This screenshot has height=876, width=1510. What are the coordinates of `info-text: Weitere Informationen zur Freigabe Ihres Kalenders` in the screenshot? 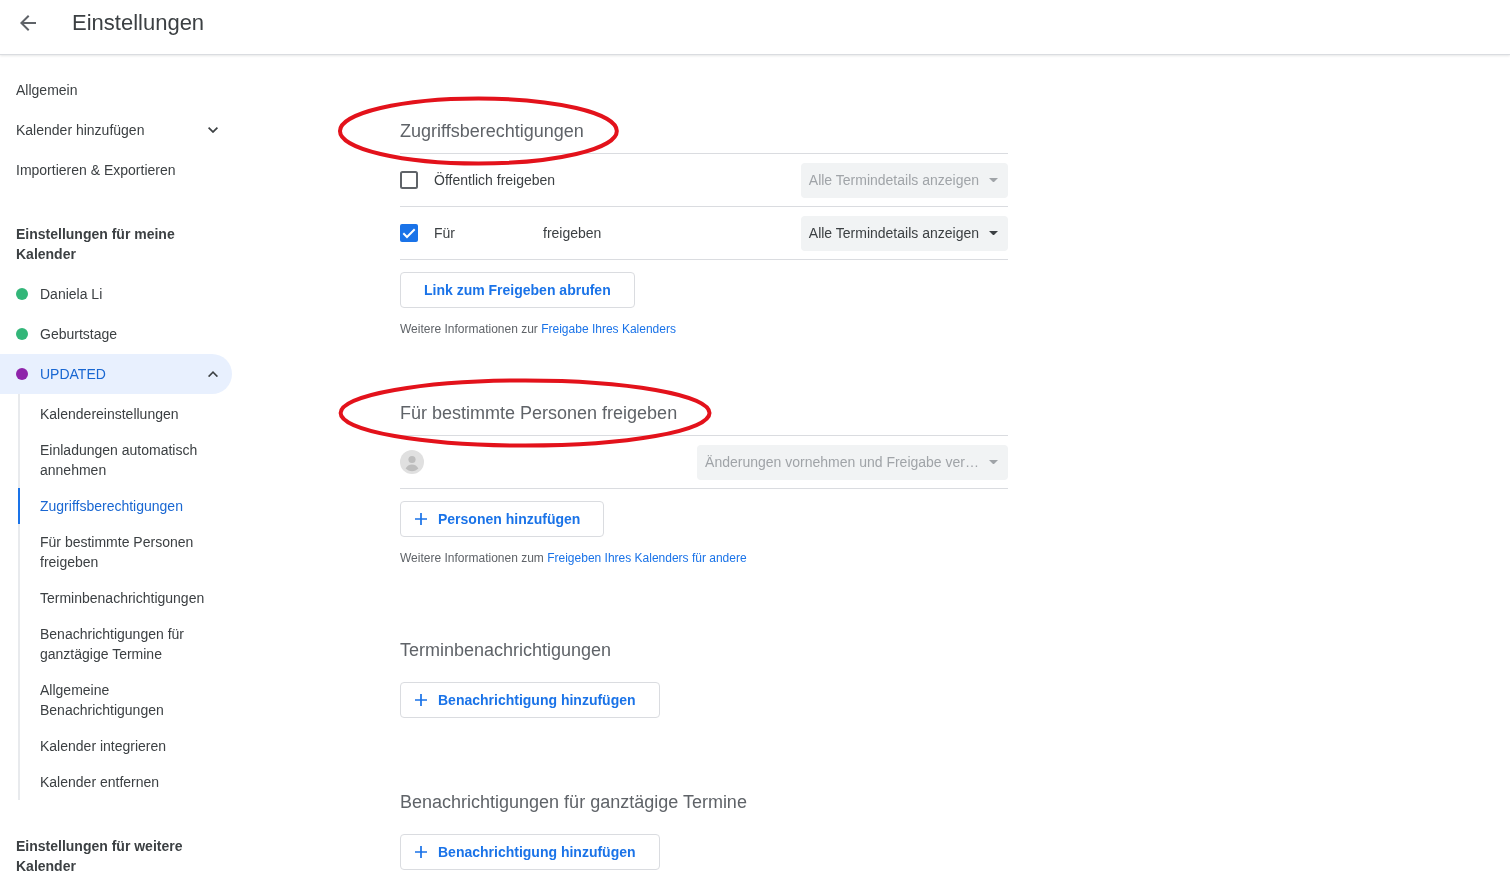 It's located at (538, 329).